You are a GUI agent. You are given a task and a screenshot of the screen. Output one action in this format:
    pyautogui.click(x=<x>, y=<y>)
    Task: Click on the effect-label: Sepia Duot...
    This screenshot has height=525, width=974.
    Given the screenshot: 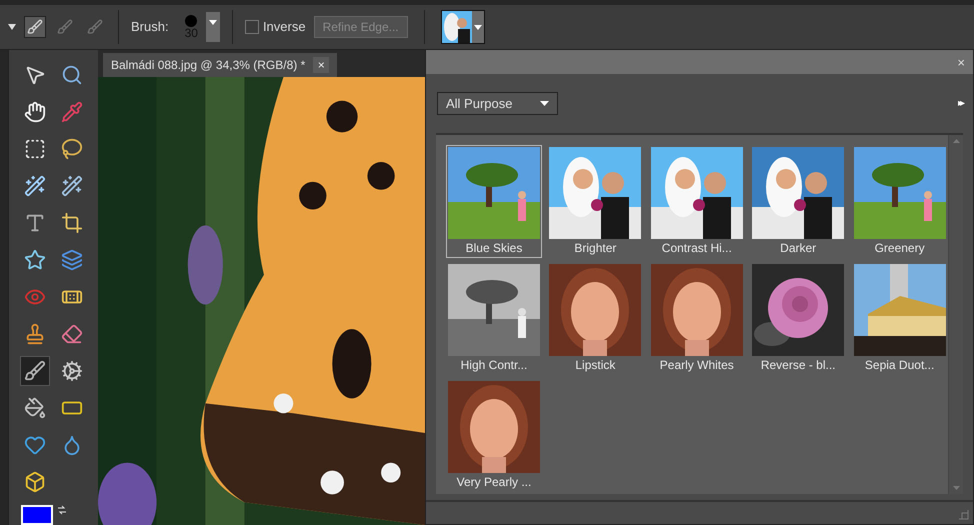 What is the action you would take?
    pyautogui.click(x=899, y=365)
    